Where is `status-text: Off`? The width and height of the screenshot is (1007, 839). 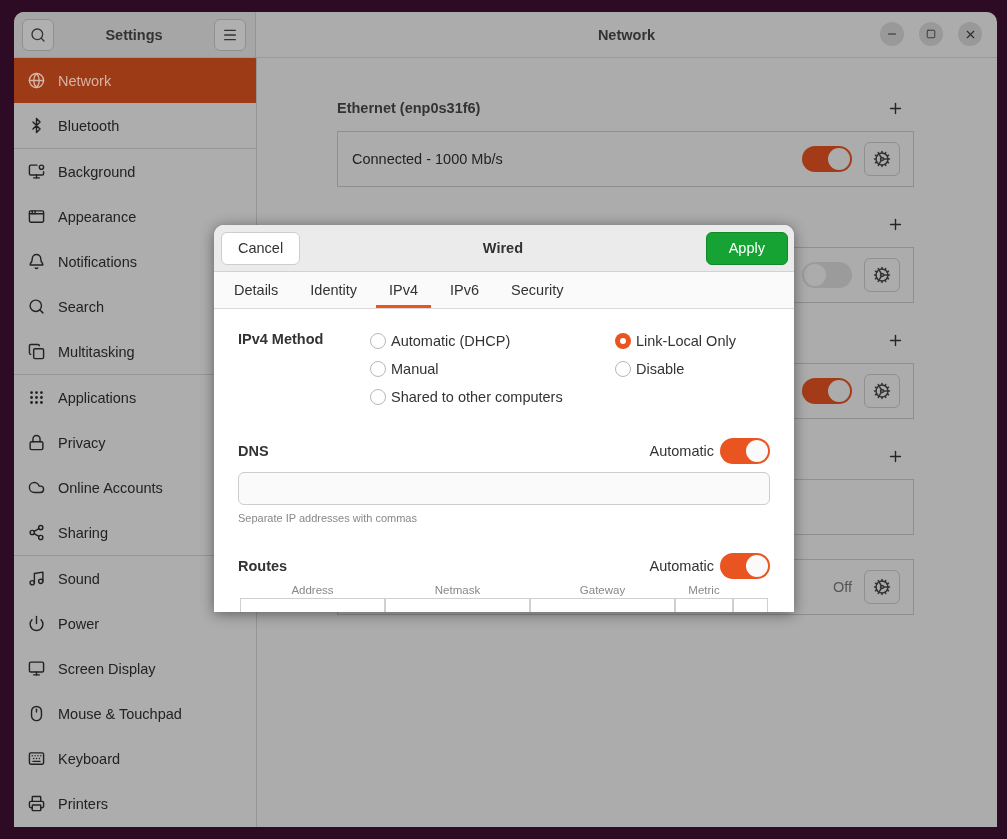 status-text: Off is located at coordinates (842, 587).